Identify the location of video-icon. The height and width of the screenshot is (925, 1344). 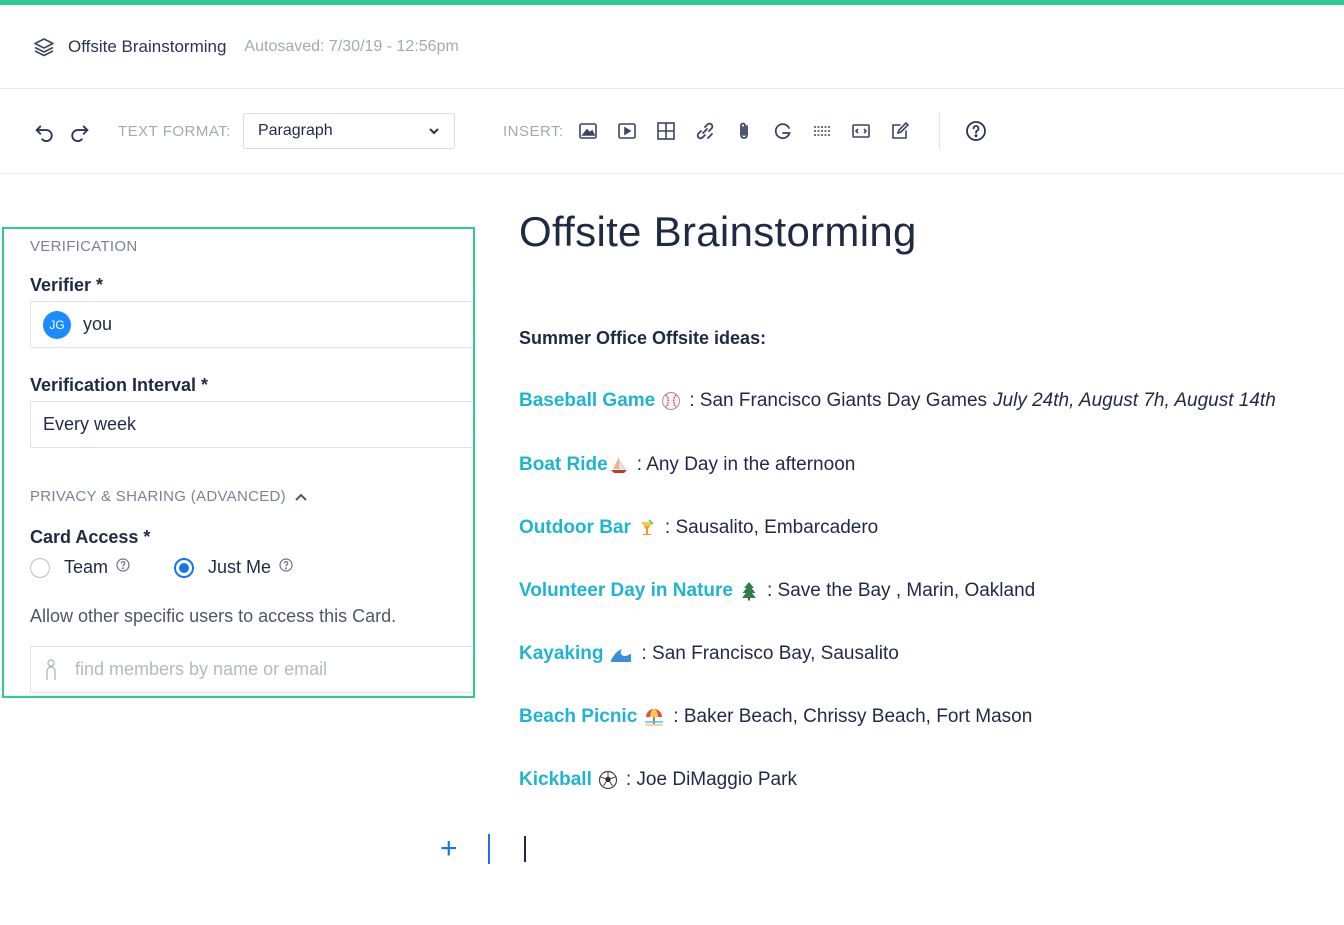
(626, 131).